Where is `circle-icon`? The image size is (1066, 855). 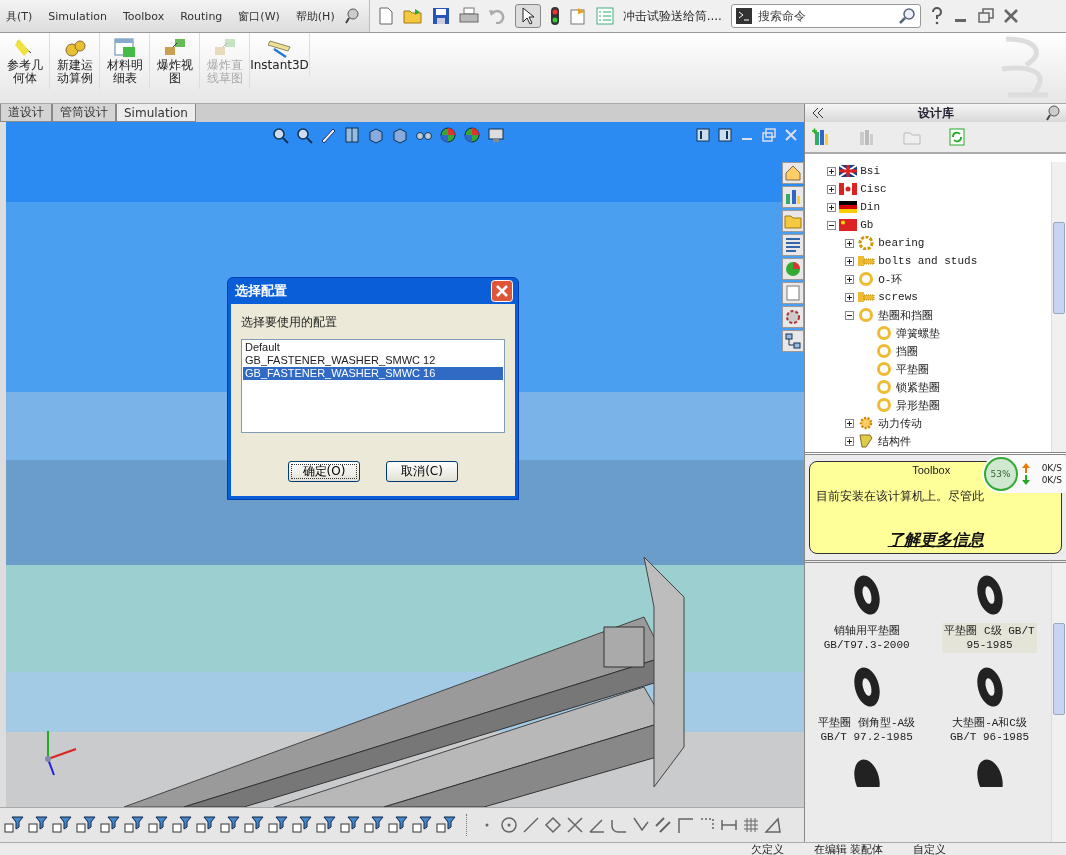
circle-icon is located at coordinates (509, 825).